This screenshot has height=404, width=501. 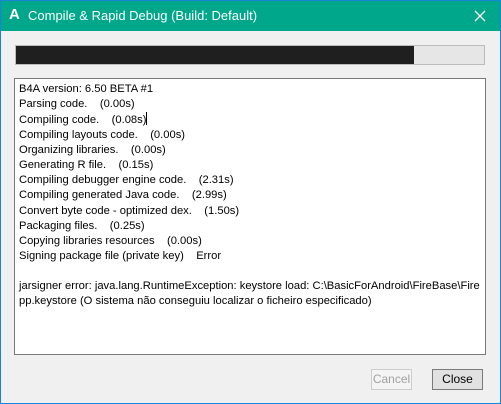 What do you see at coordinates (250, 119) in the screenshot?
I see `log-line-compiling-code: Compiling code. (0.08s)` at bounding box center [250, 119].